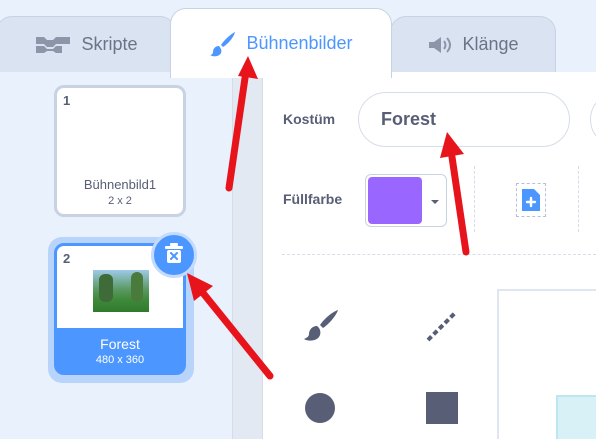 The image size is (596, 439). I want to click on paintbrush-icon, so click(223, 44).